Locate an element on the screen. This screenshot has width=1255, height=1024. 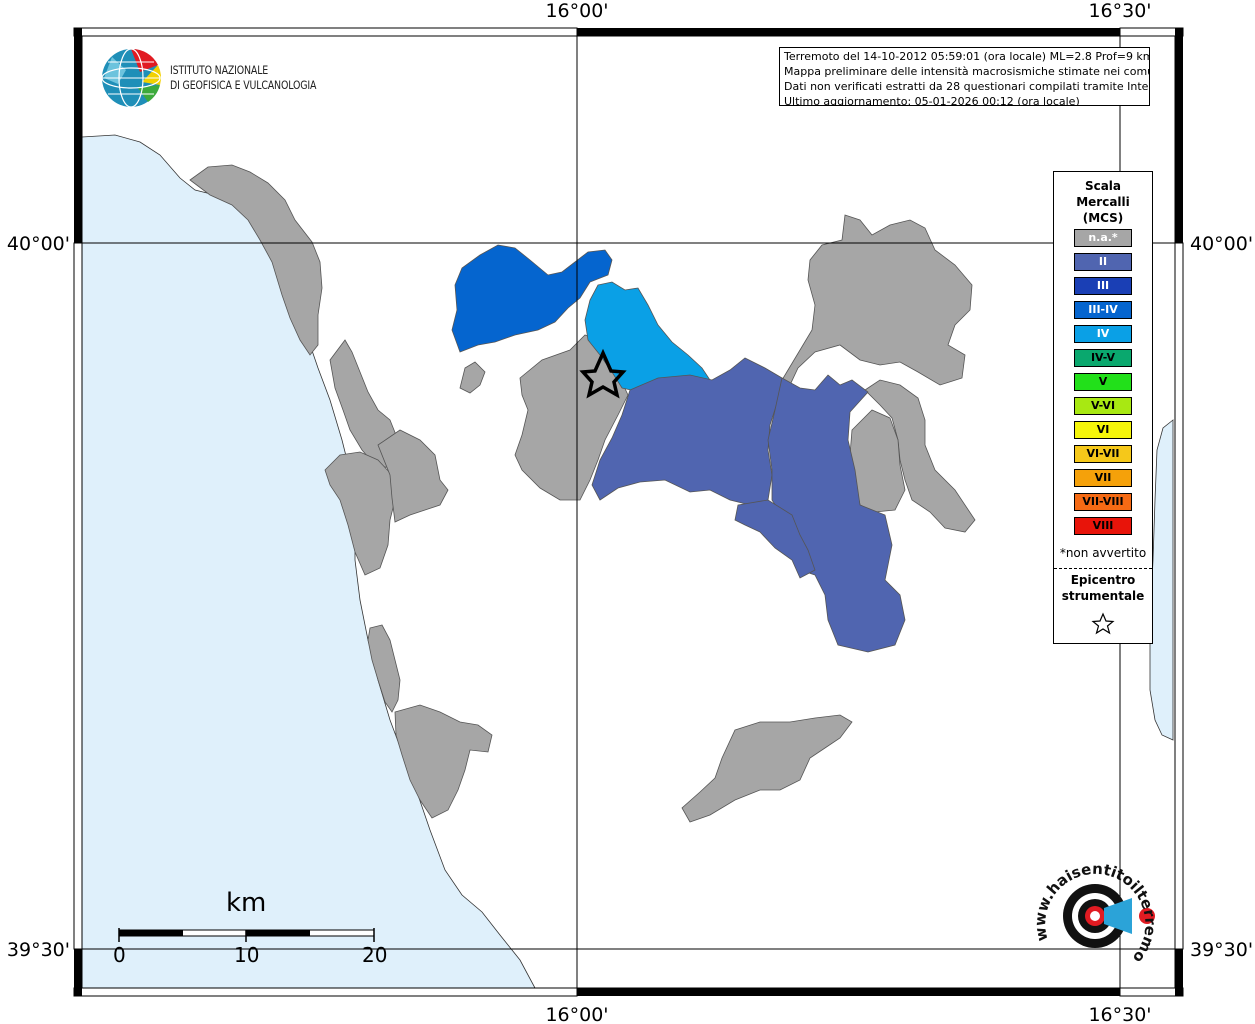
legend-swatch: IV-V is located at coordinates (1103, 358).